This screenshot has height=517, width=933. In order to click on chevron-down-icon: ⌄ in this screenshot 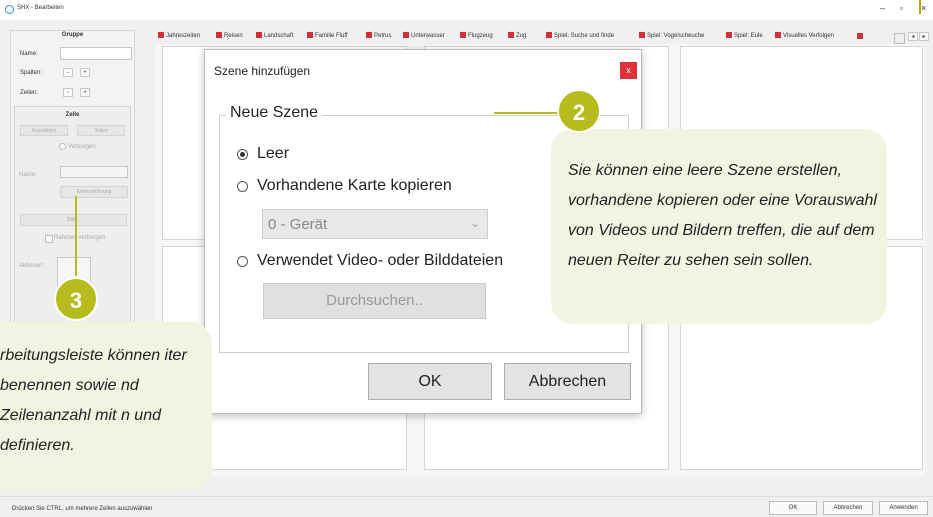, I will do `click(475, 223)`.